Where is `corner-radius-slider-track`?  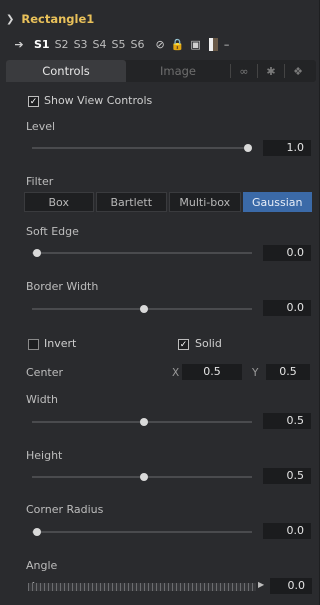
corner-radius-slider-track is located at coordinates (142, 532).